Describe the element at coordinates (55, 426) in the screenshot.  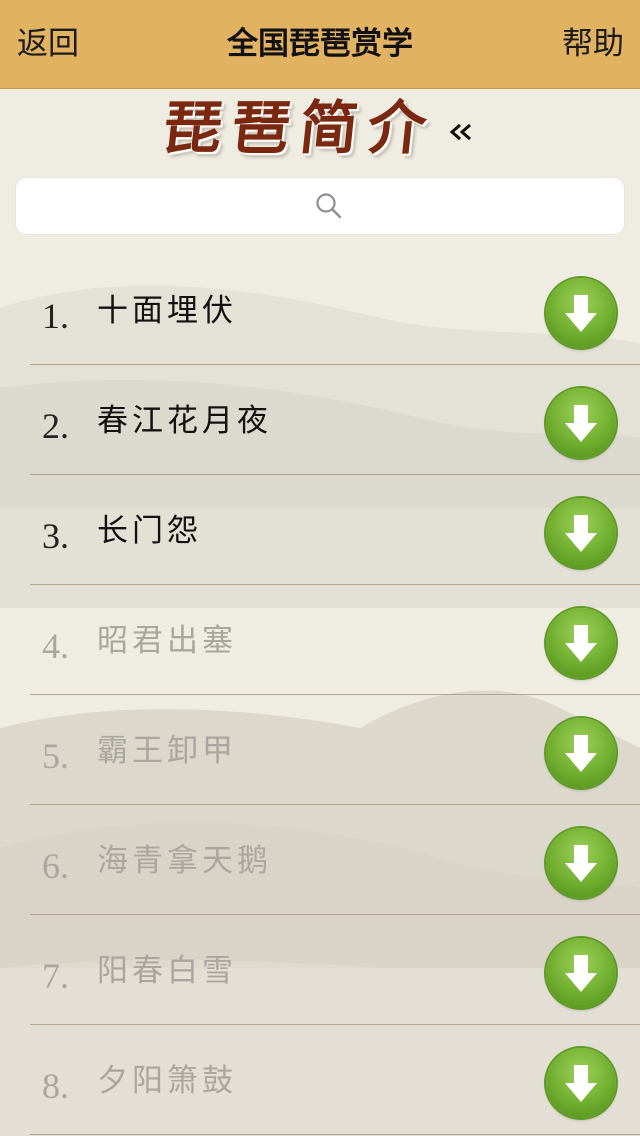
I see `item-number: 2.` at that location.